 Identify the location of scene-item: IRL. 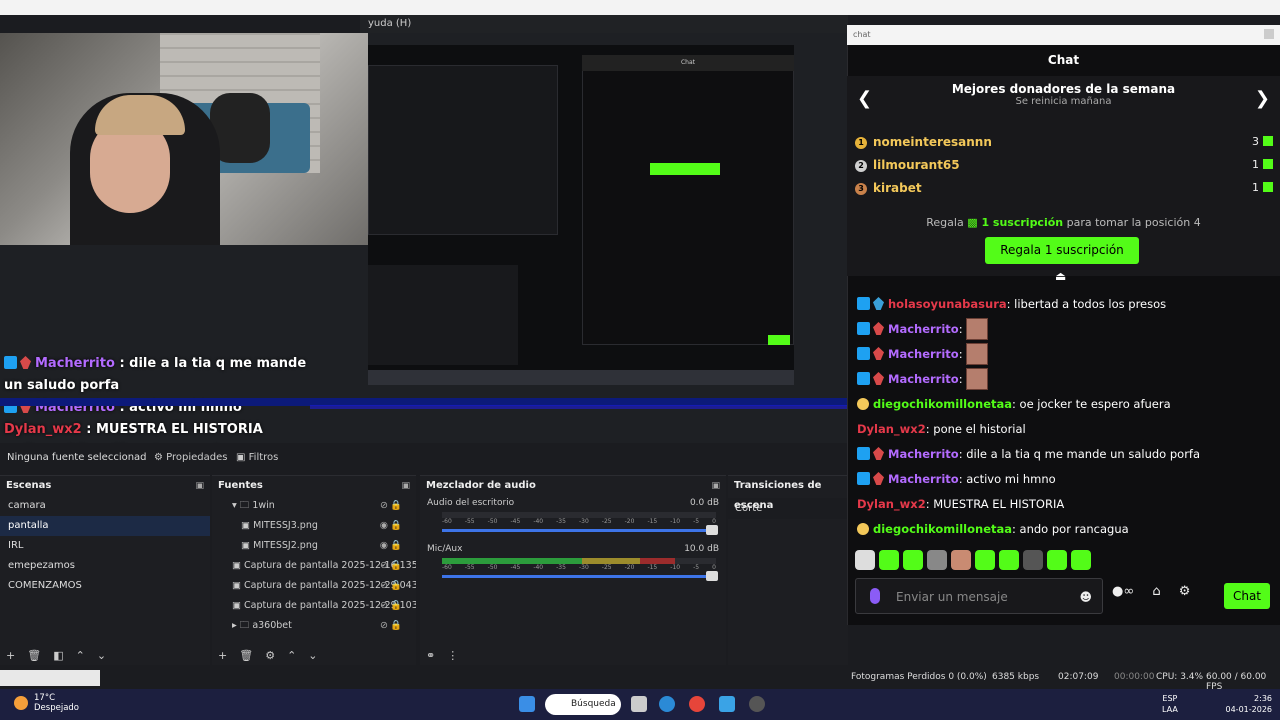
(105, 546).